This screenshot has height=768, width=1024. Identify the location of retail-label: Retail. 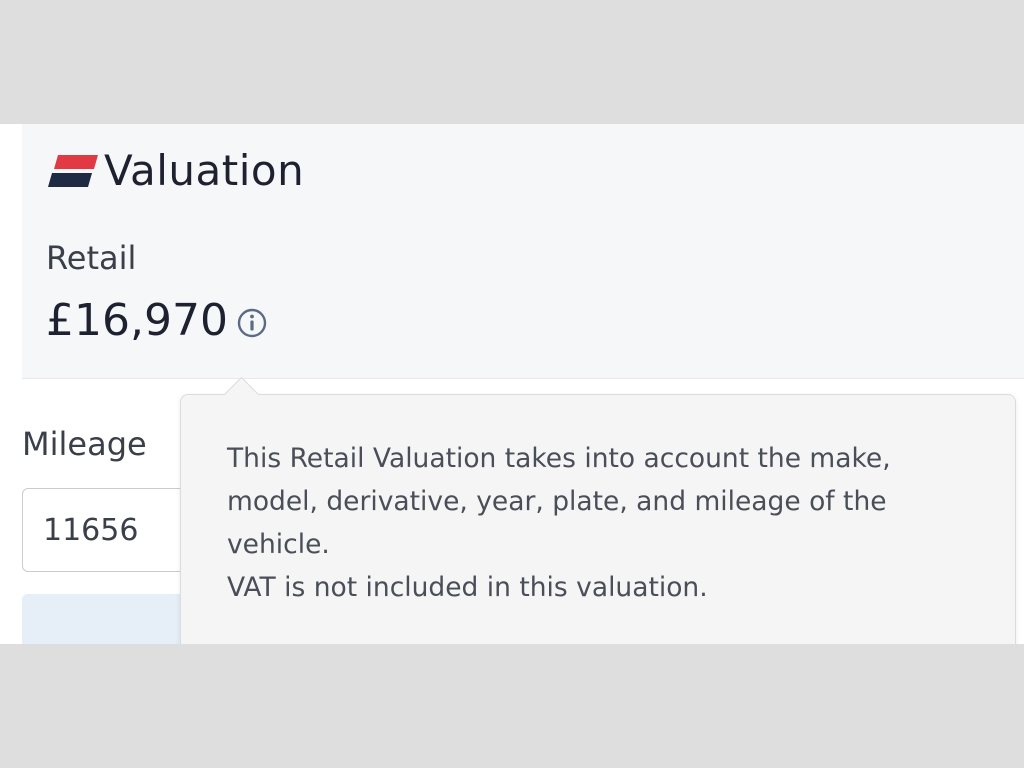
(91, 258).